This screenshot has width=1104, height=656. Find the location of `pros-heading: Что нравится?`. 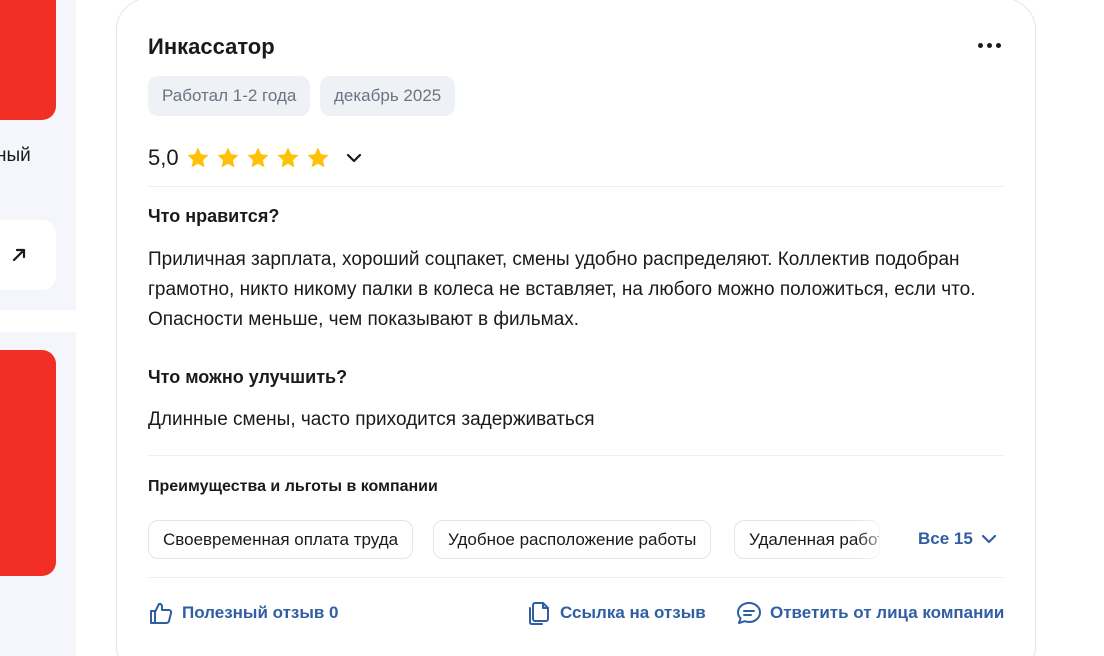

pros-heading: Что нравится? is located at coordinates (214, 216).